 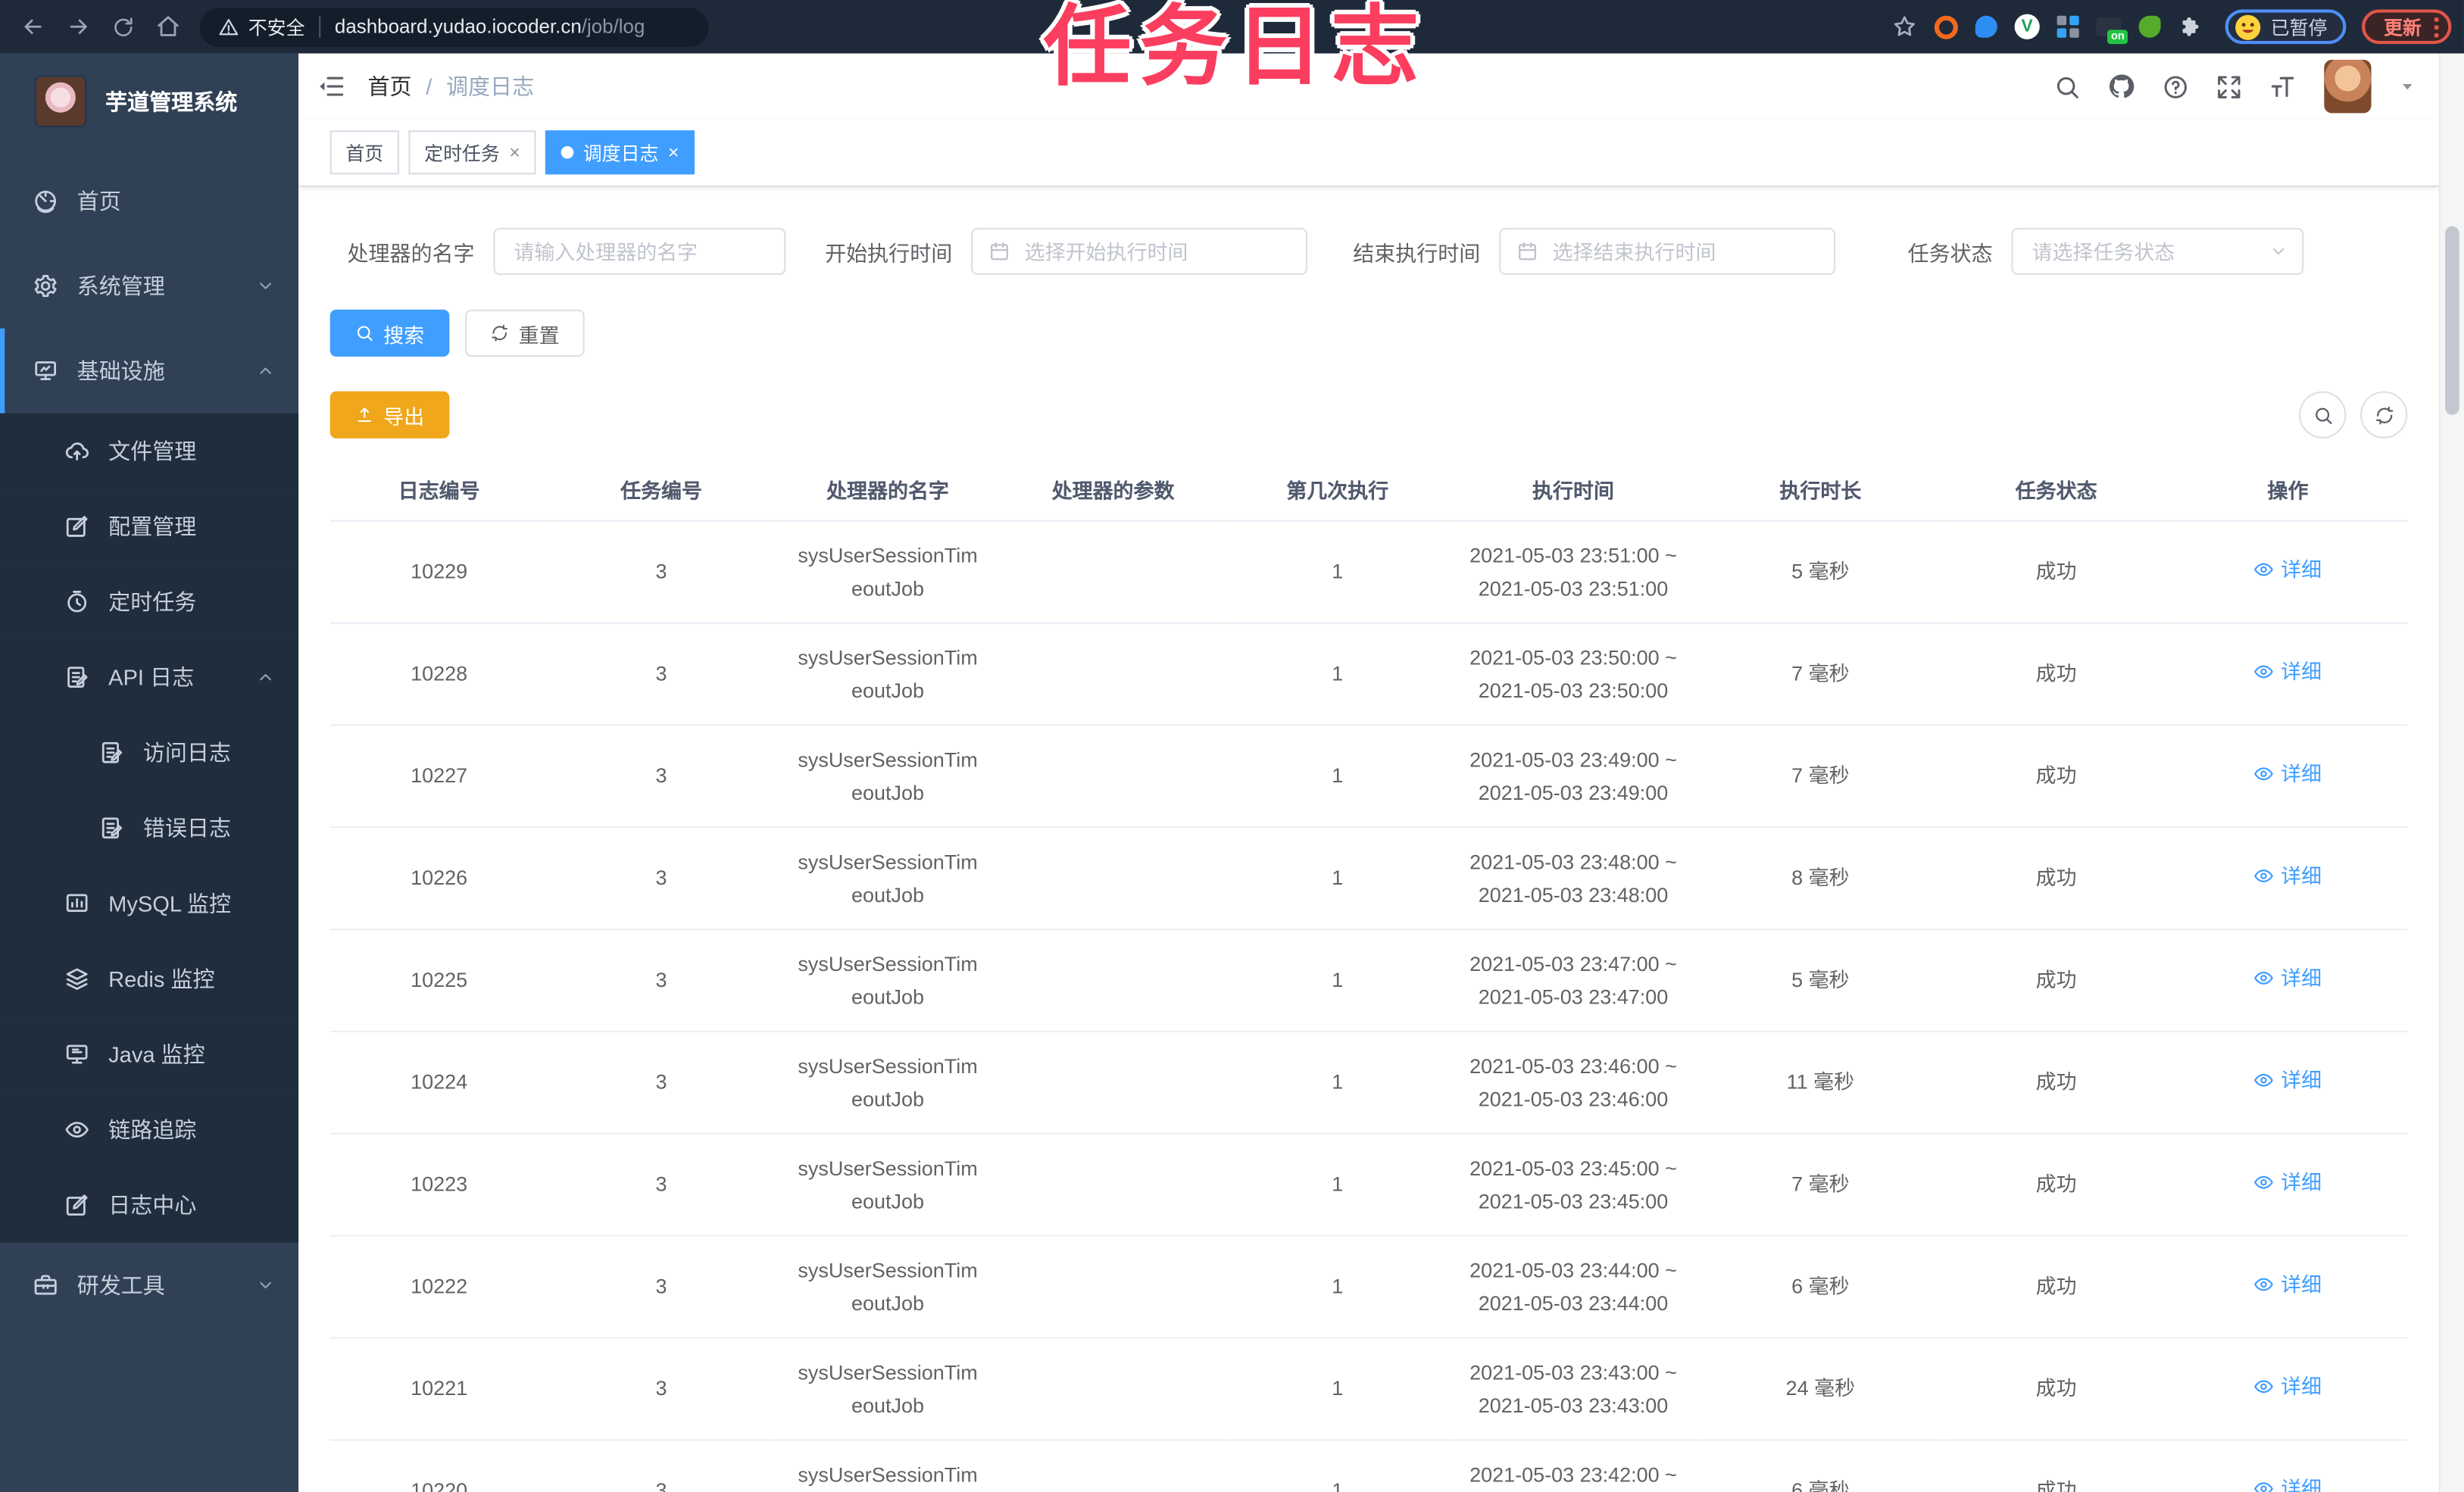 What do you see at coordinates (2027, 27) in the screenshot?
I see `extension-icon: V` at bounding box center [2027, 27].